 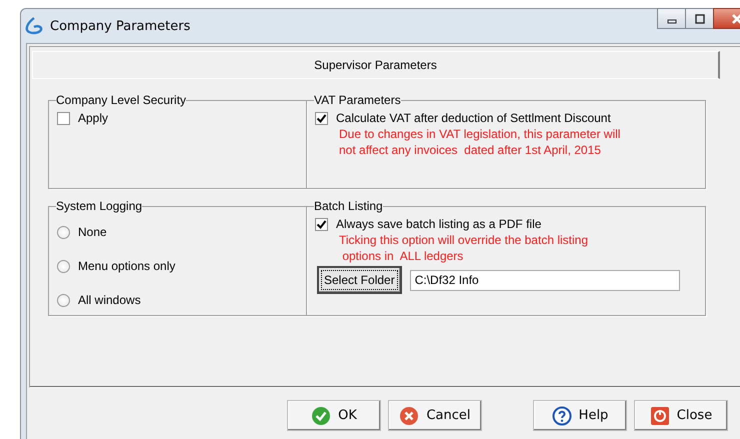 I want to click on maximize-icon, so click(x=699, y=19).